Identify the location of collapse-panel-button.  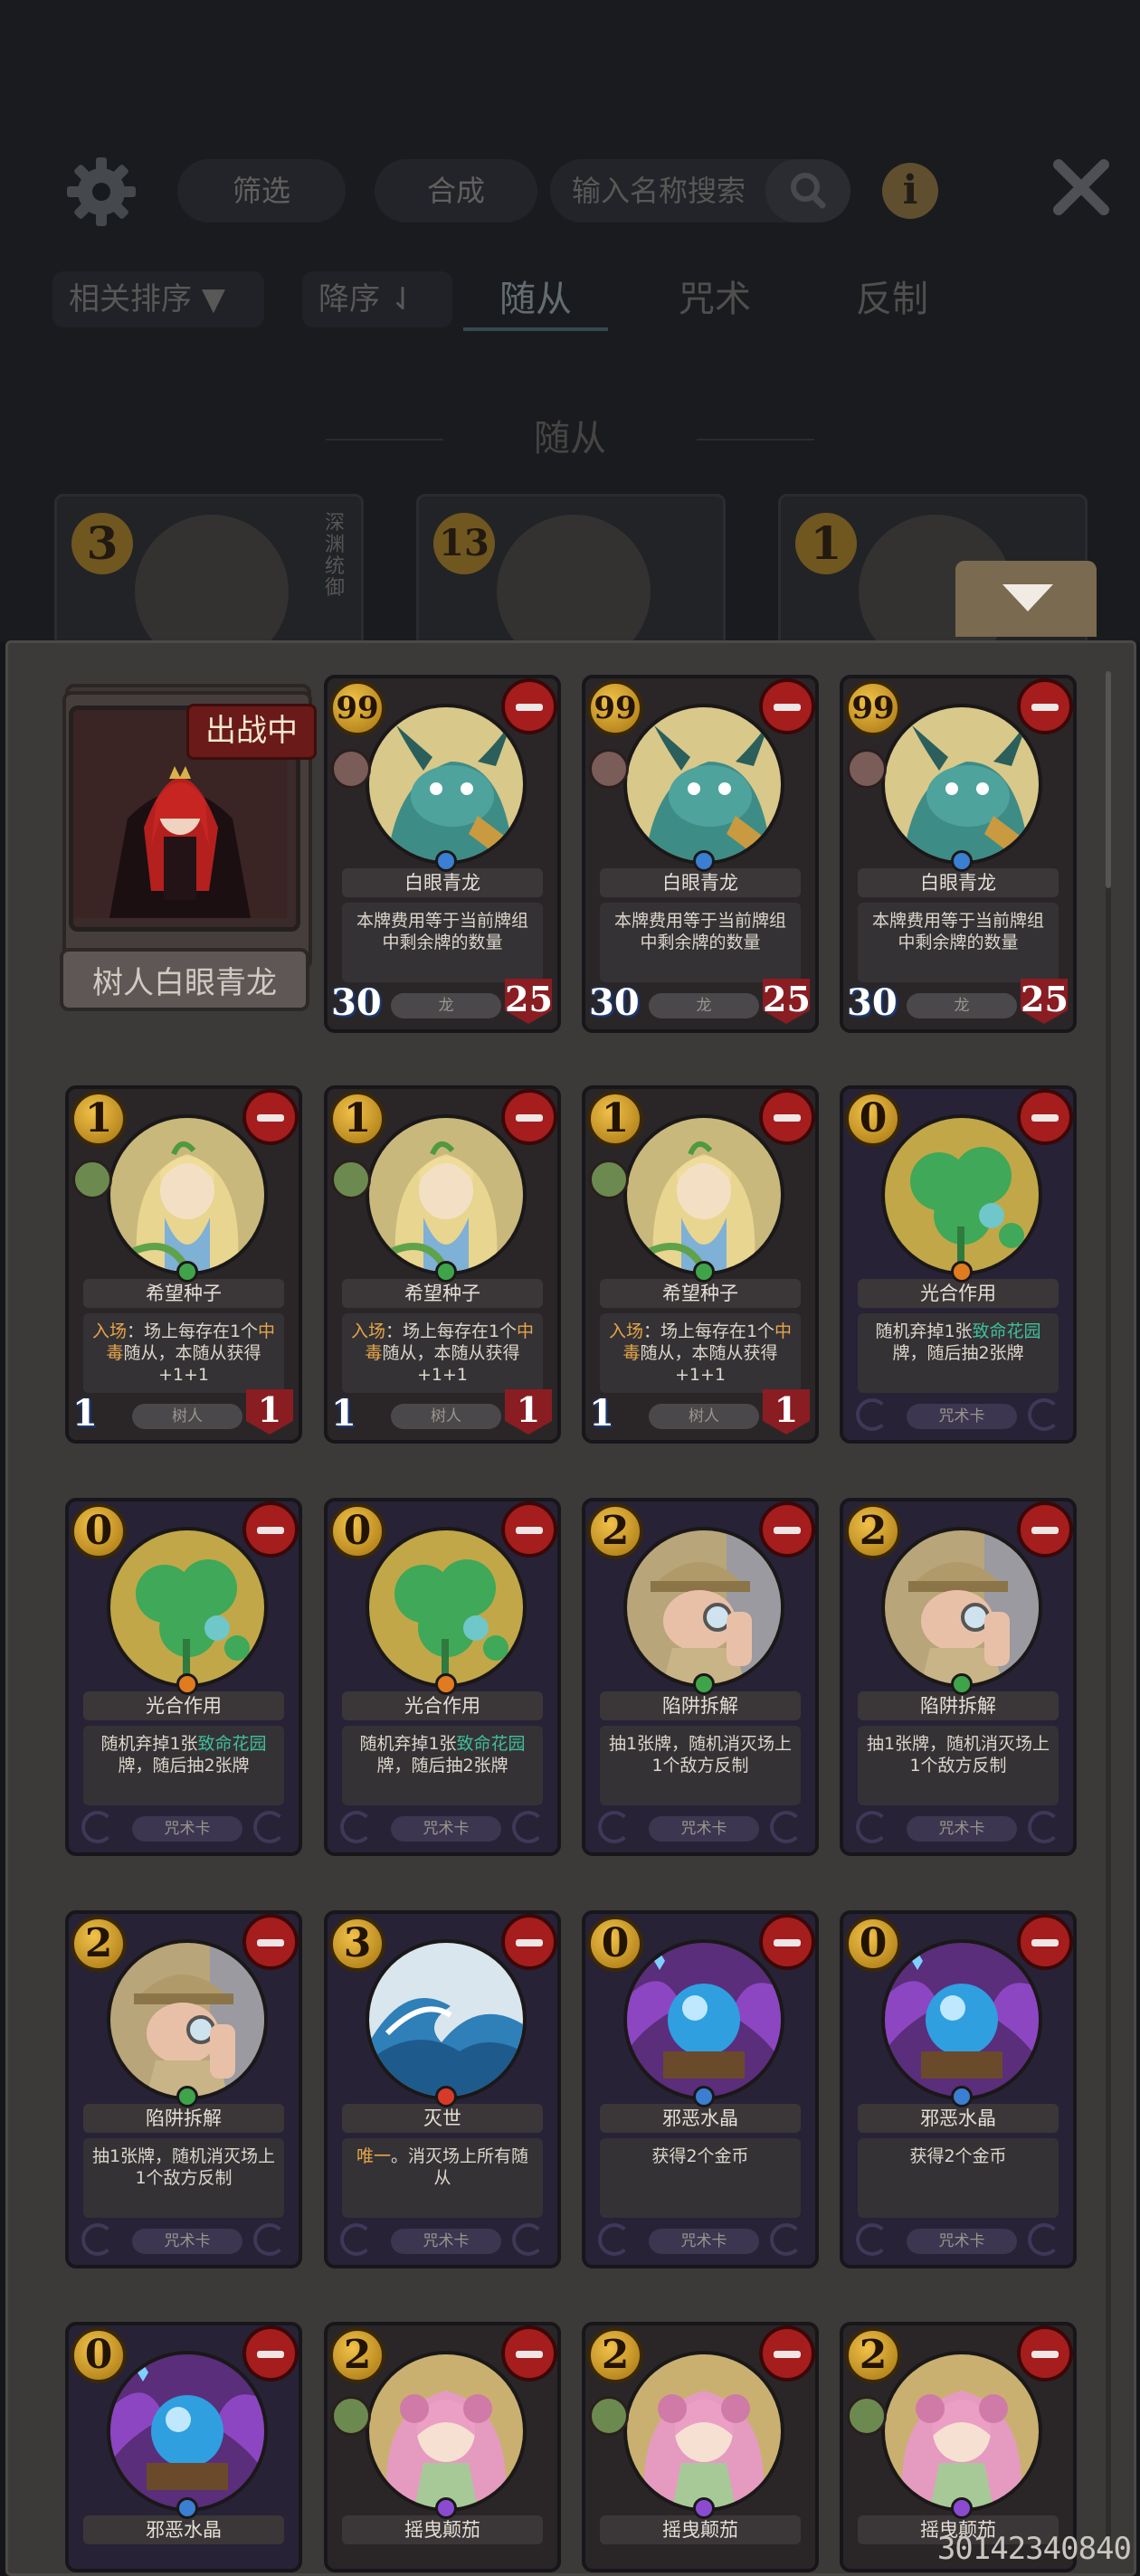
(1026, 599).